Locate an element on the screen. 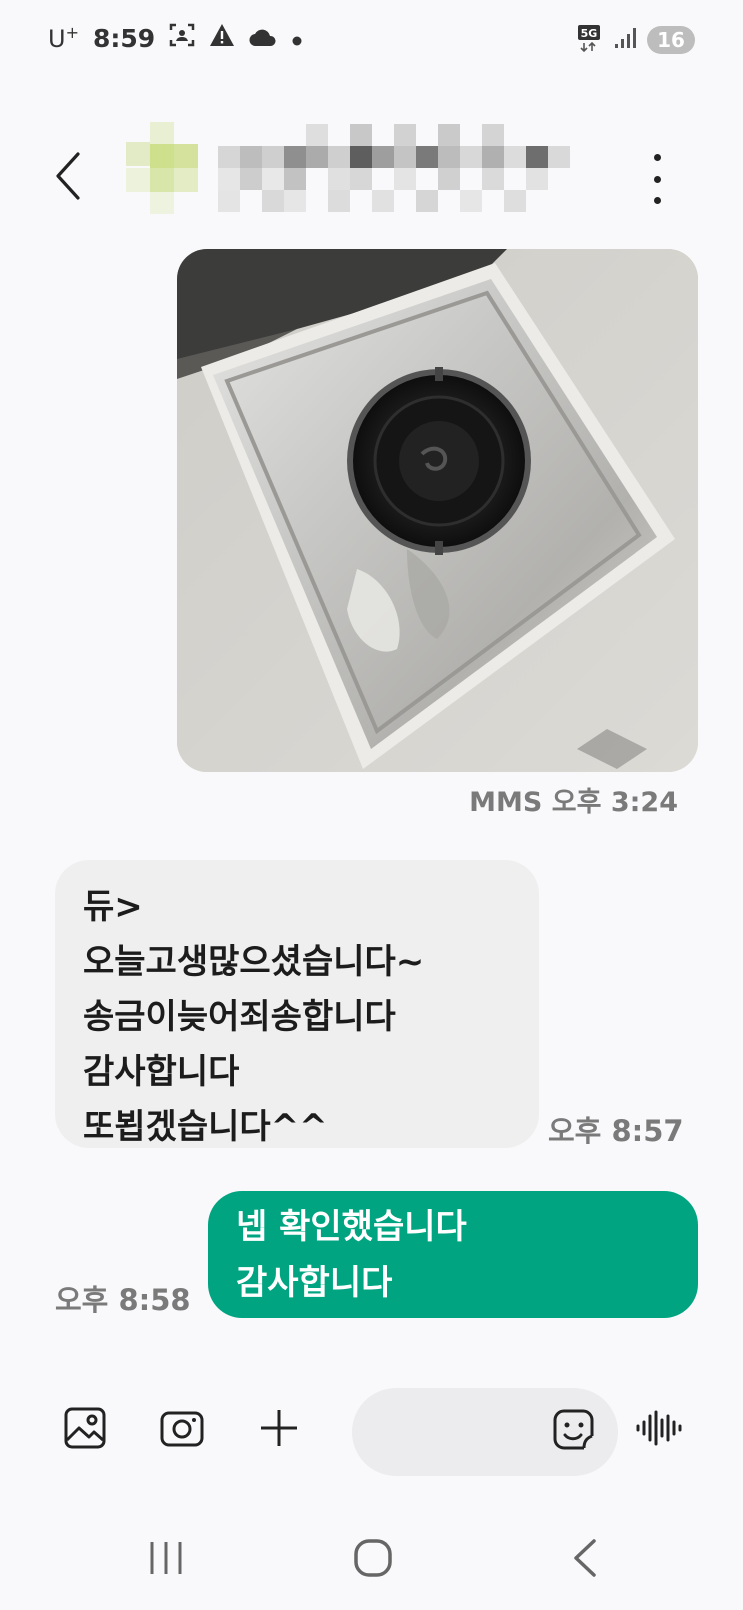 The height and width of the screenshot is (1610, 743). warning-icon is located at coordinates (222, 38).